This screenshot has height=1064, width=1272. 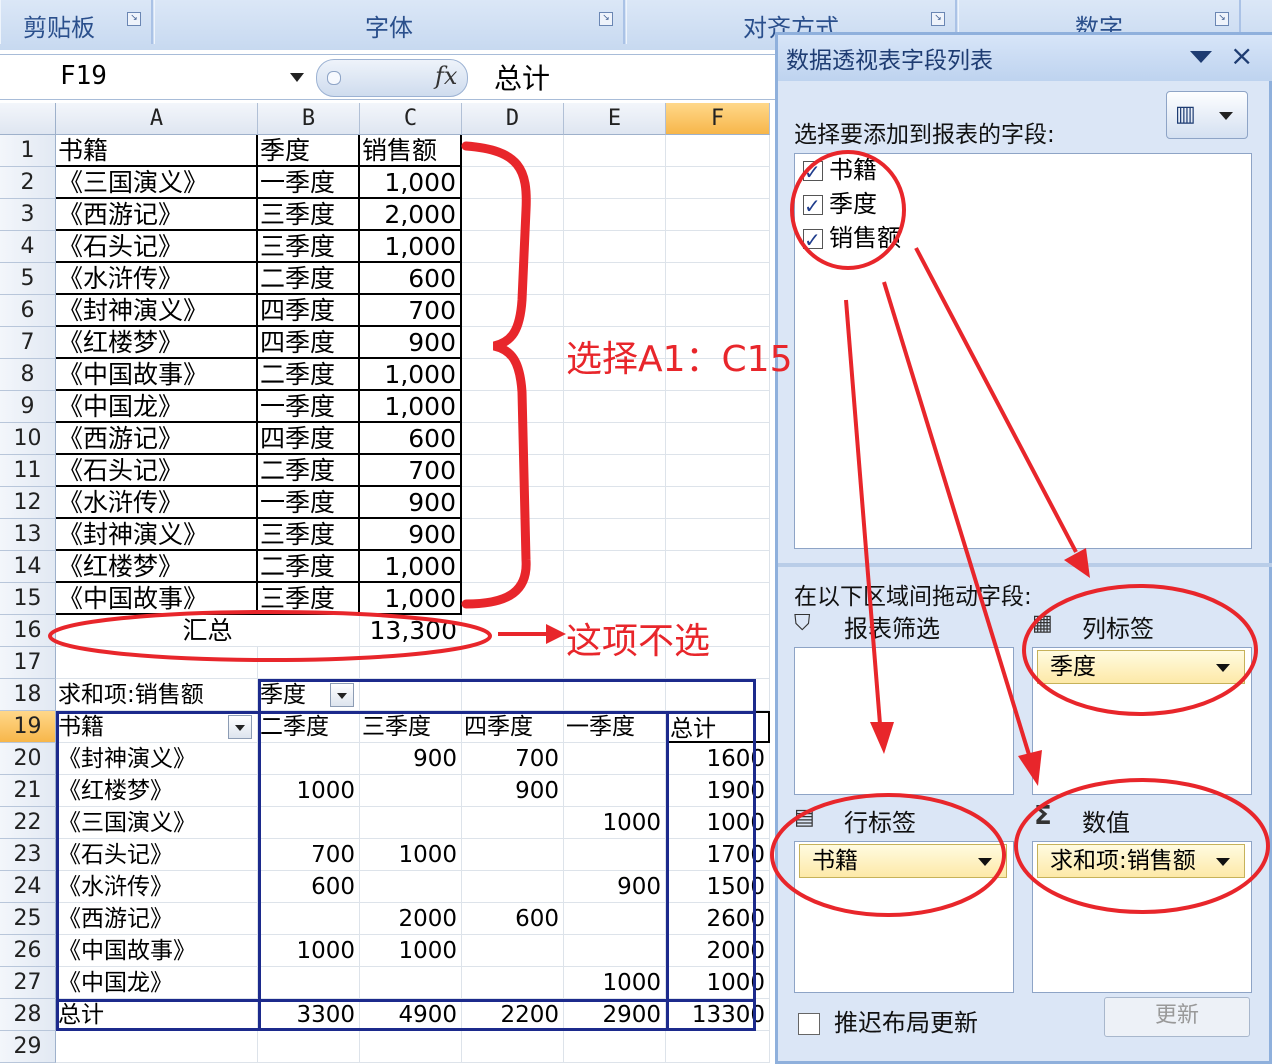 I want to click on row-header: 26, so click(x=28, y=951).